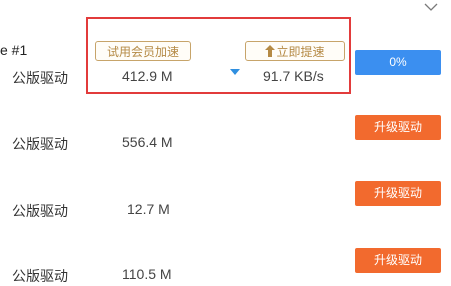 The width and height of the screenshot is (451, 286). I want to click on speed-boost-button: 立即提速, so click(295, 51).